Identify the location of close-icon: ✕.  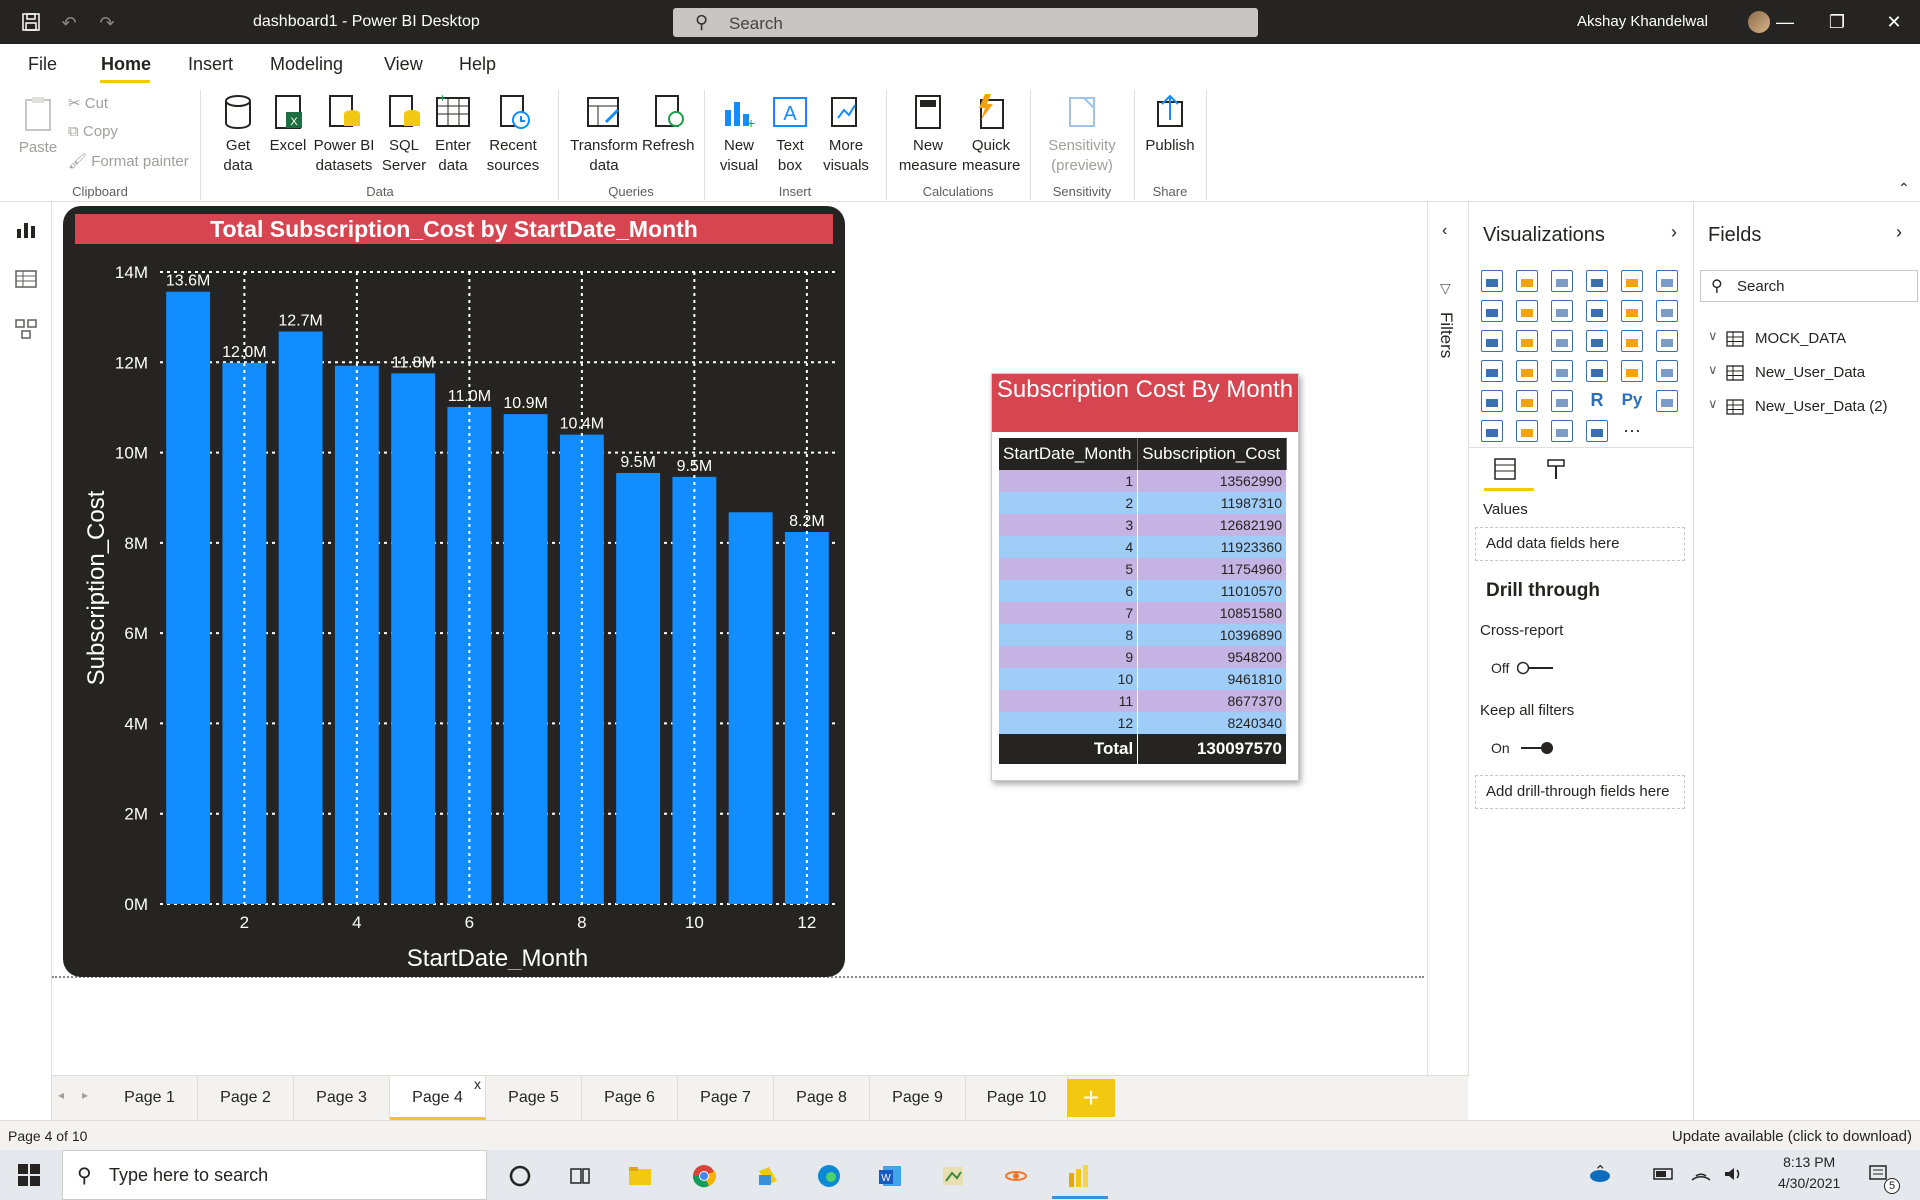
(1894, 22).